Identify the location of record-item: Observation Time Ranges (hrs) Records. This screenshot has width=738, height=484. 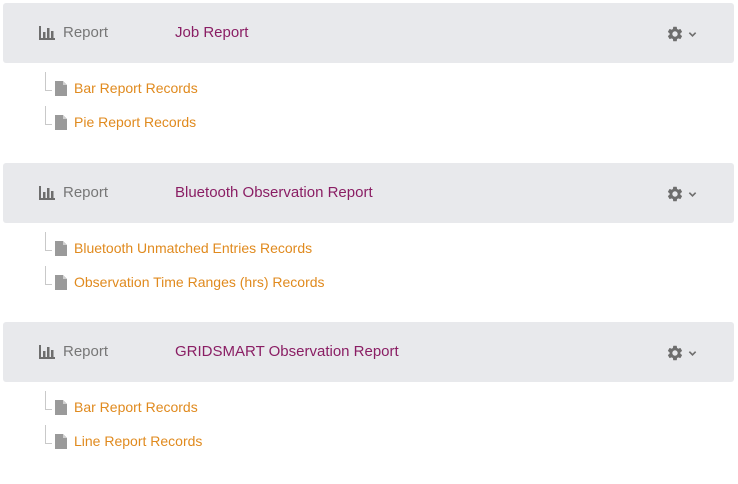
(245, 280).